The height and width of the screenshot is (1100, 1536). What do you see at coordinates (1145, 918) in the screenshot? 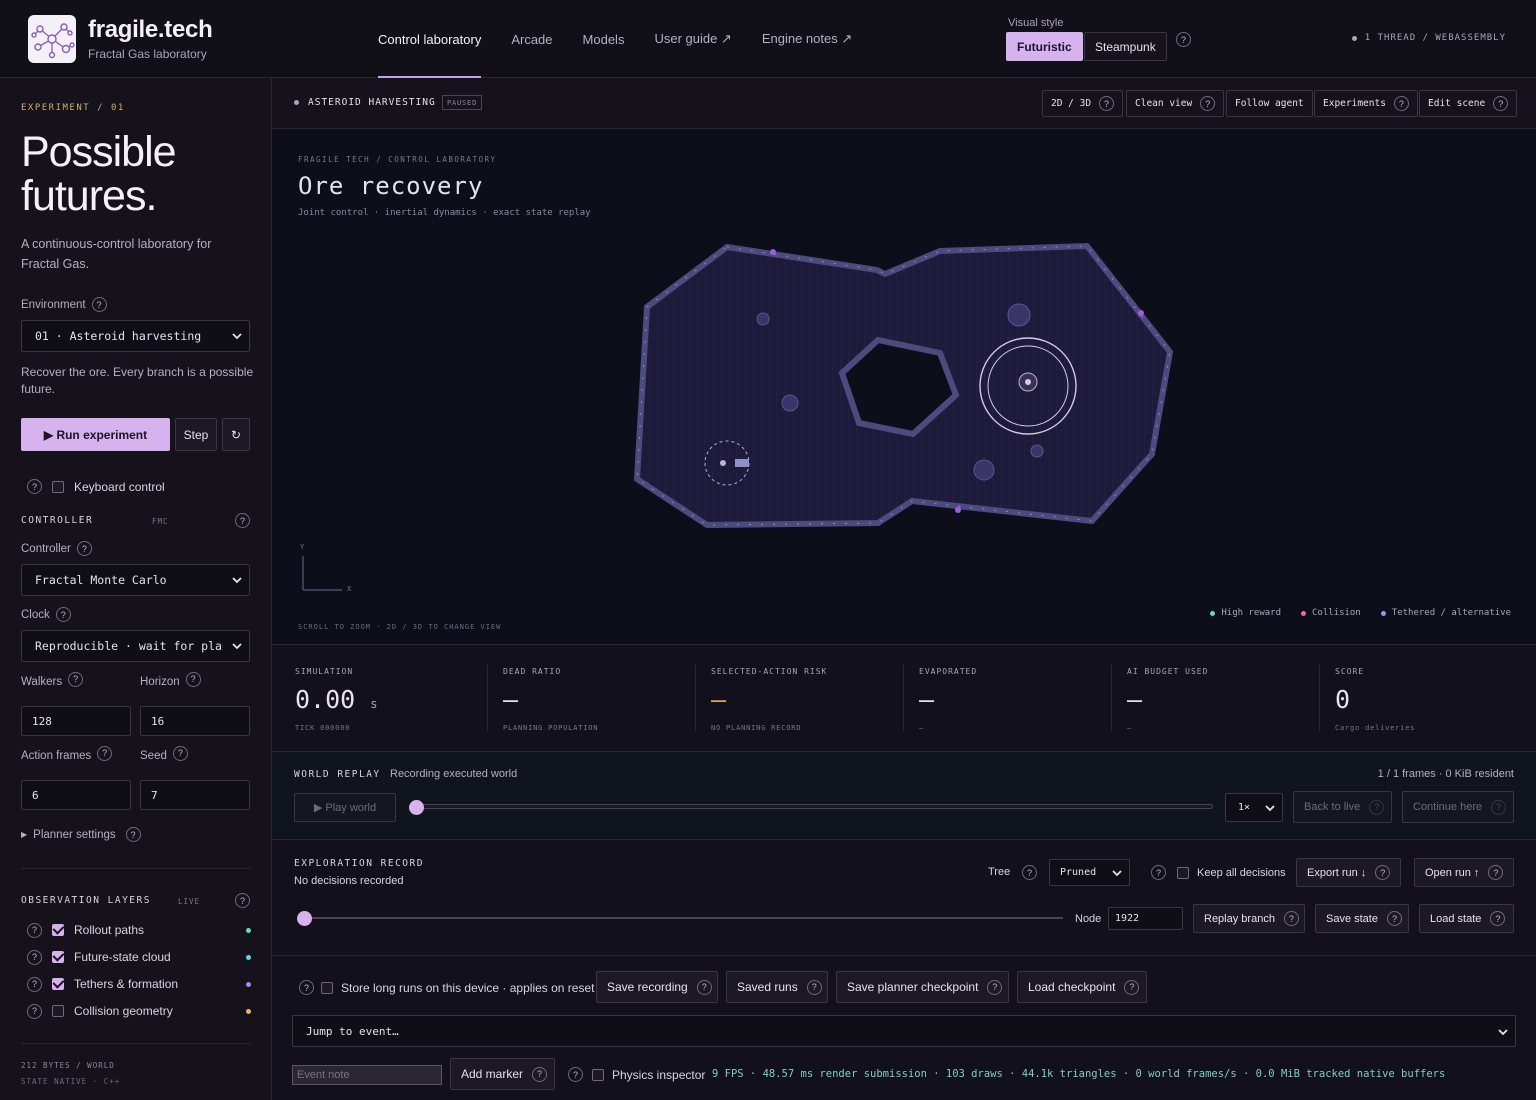
I see `node-input: 1922` at bounding box center [1145, 918].